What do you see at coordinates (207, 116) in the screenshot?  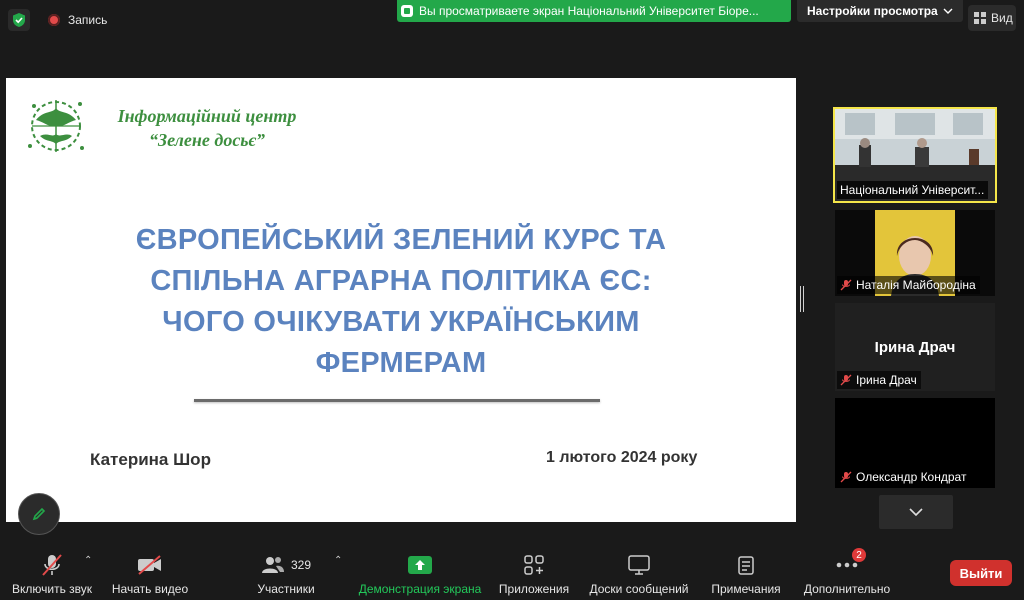 I see `org-name-line1: Інформаційний центр` at bounding box center [207, 116].